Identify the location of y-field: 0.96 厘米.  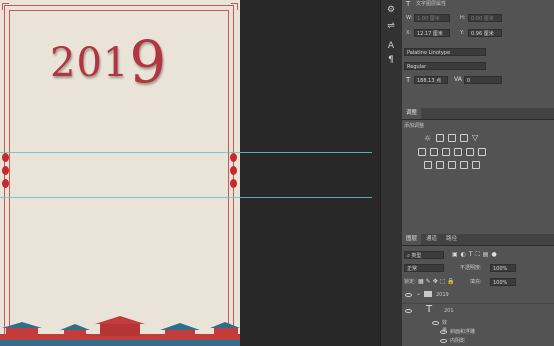
(485, 33).